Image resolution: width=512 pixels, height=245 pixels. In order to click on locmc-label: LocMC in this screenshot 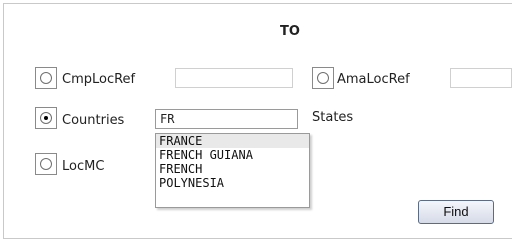, I will do `click(83, 166)`.